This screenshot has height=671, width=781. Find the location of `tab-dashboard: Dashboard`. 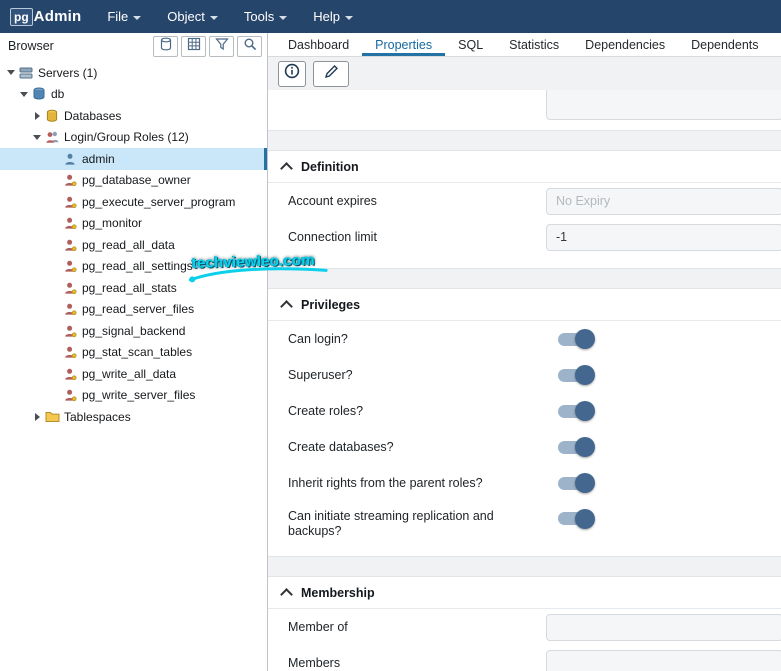

tab-dashboard: Dashboard is located at coordinates (318, 44).